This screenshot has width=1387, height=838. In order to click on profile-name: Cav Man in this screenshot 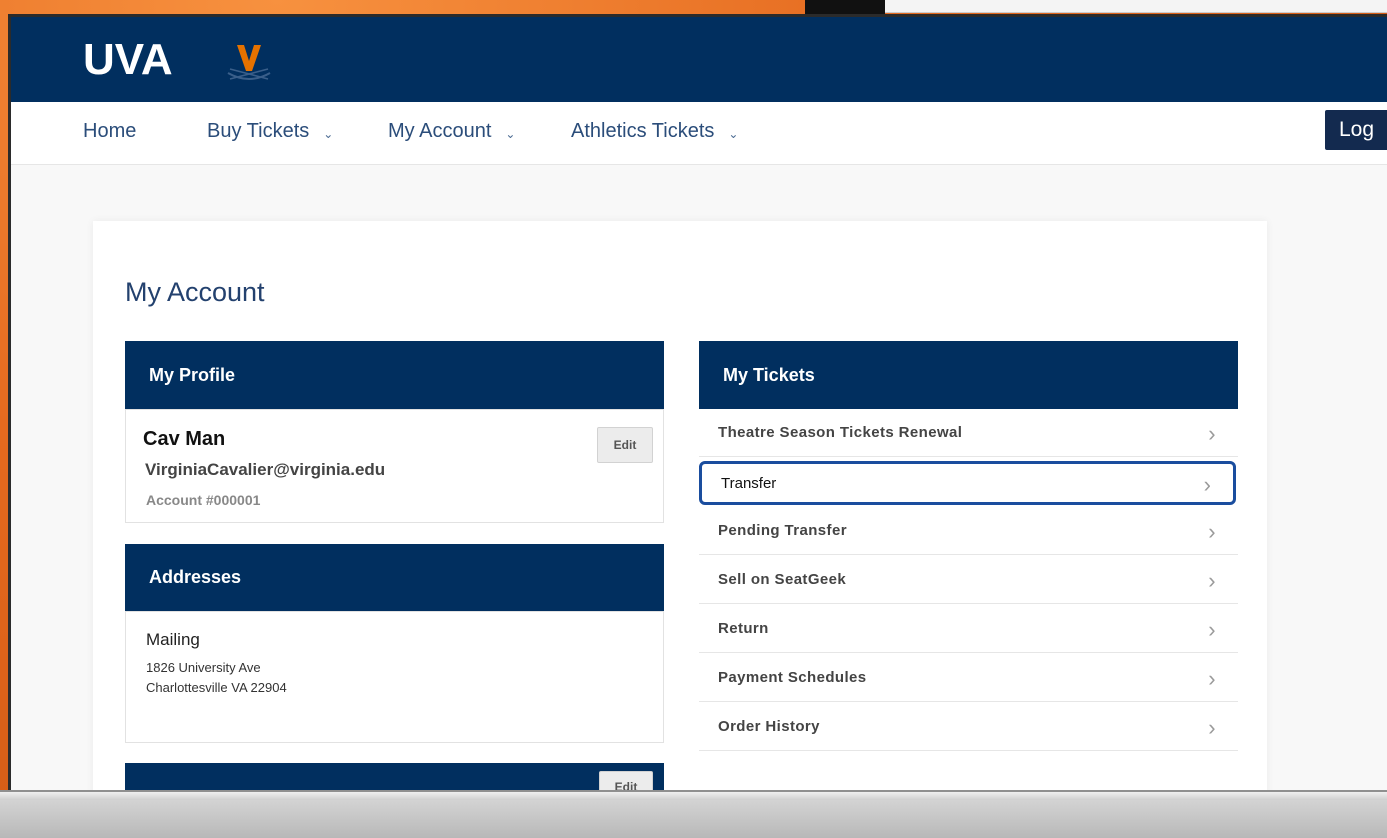, I will do `click(184, 439)`.